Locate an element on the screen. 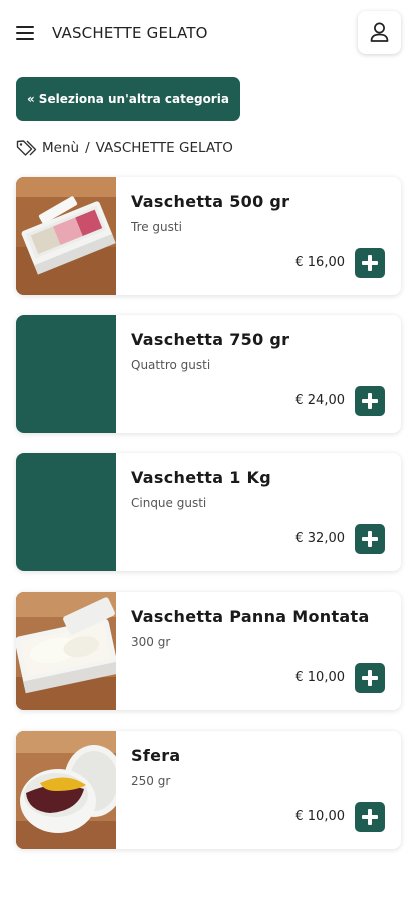 This screenshot has height=900, width=415. product-card: Vaschetta Panna Montata 300 gr € 10,00 is located at coordinates (208, 651).